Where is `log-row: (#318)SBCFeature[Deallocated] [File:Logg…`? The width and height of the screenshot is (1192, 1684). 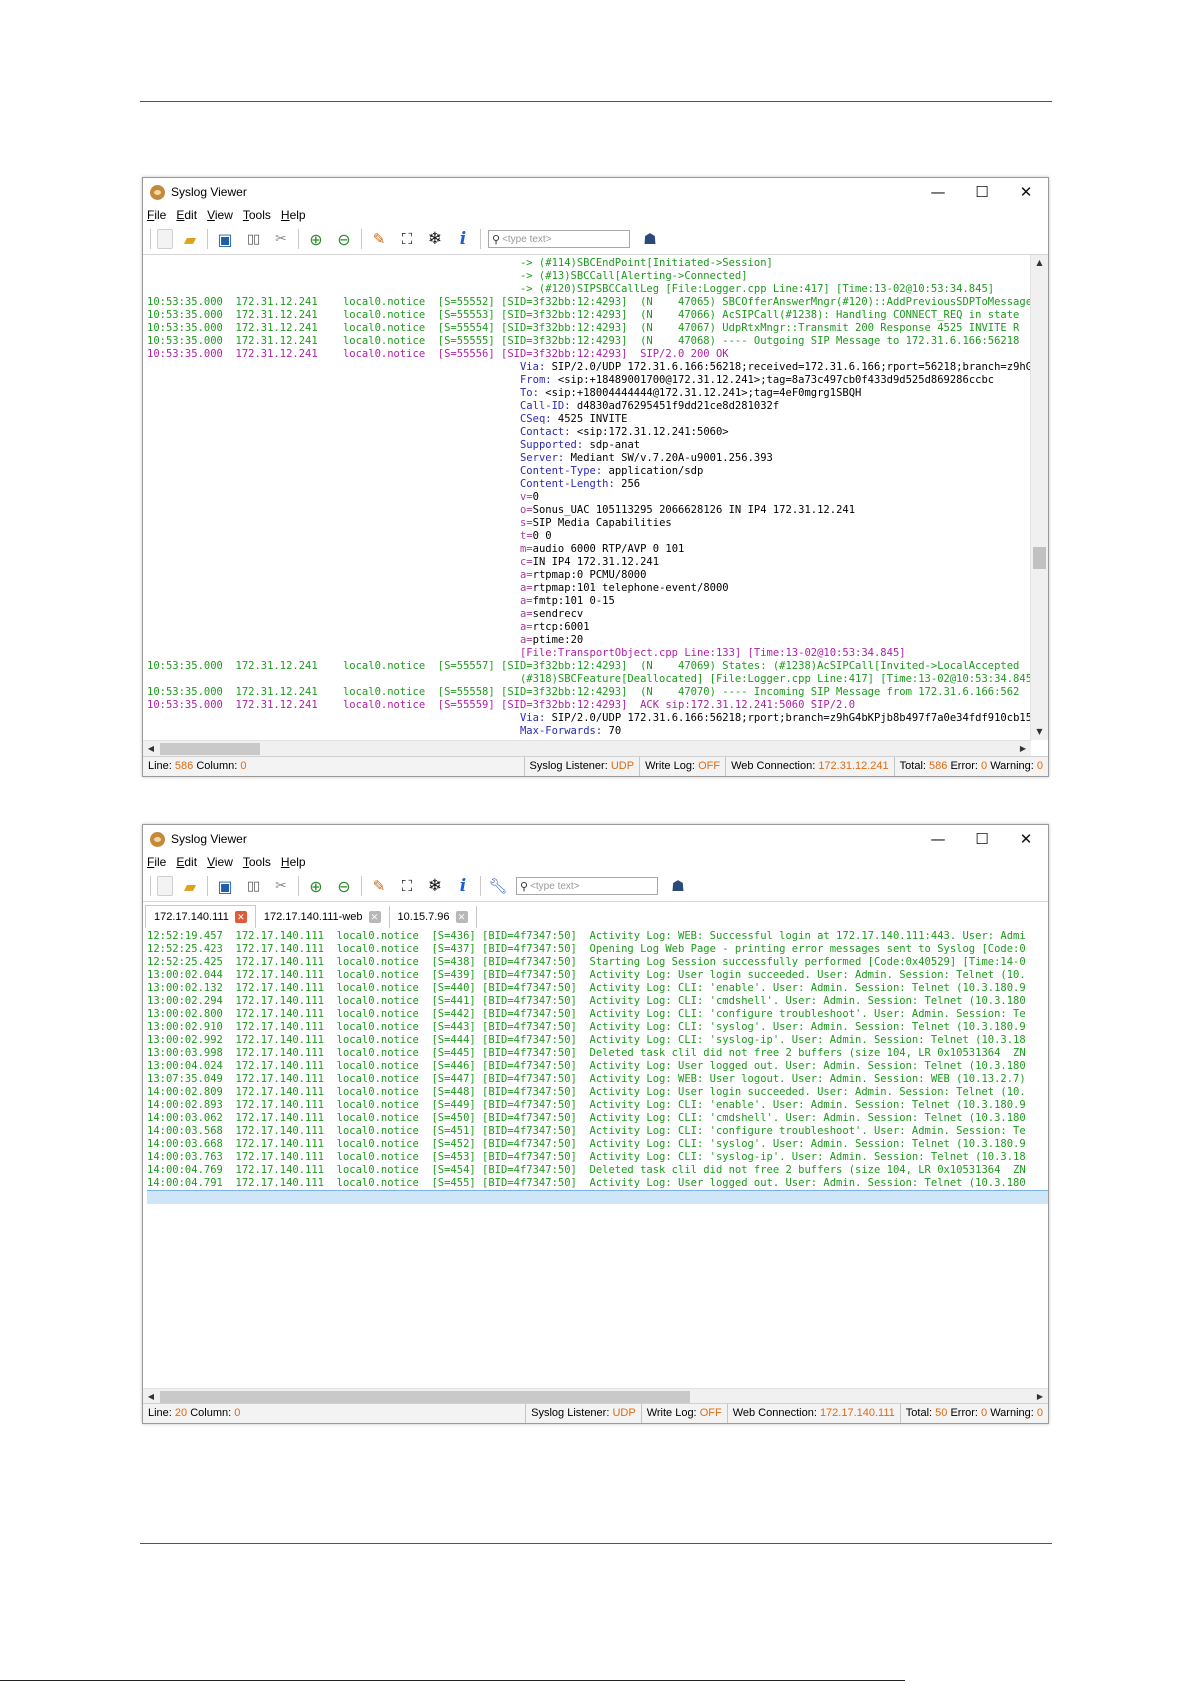 log-row: (#318)SBCFeature[Deallocated] [File:Logg… is located at coordinates (588, 679).